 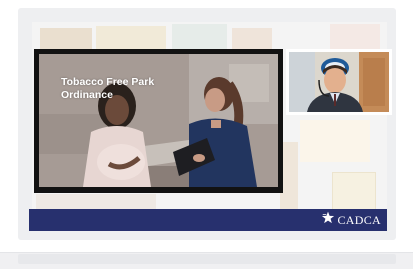 I want to click on video-title-line2: Ordinance, so click(x=87, y=95).